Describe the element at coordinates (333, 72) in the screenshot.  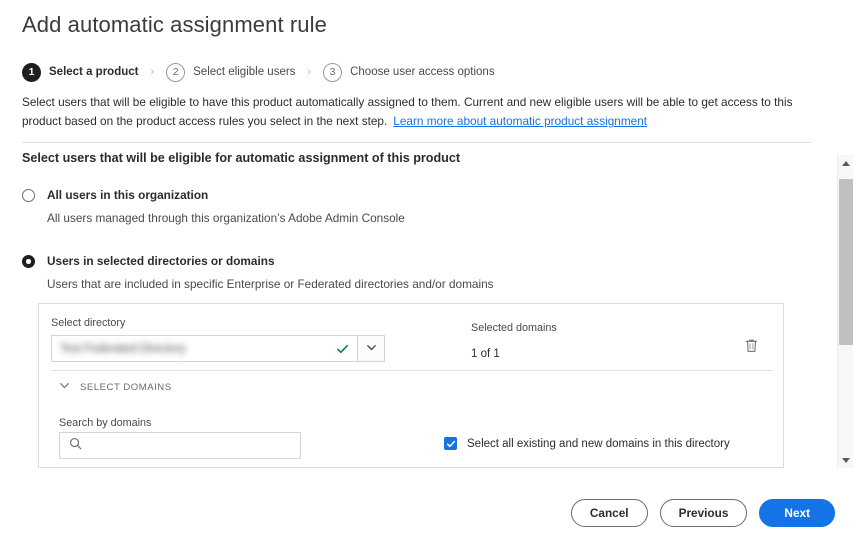
I see `step-3-number: 3` at that location.